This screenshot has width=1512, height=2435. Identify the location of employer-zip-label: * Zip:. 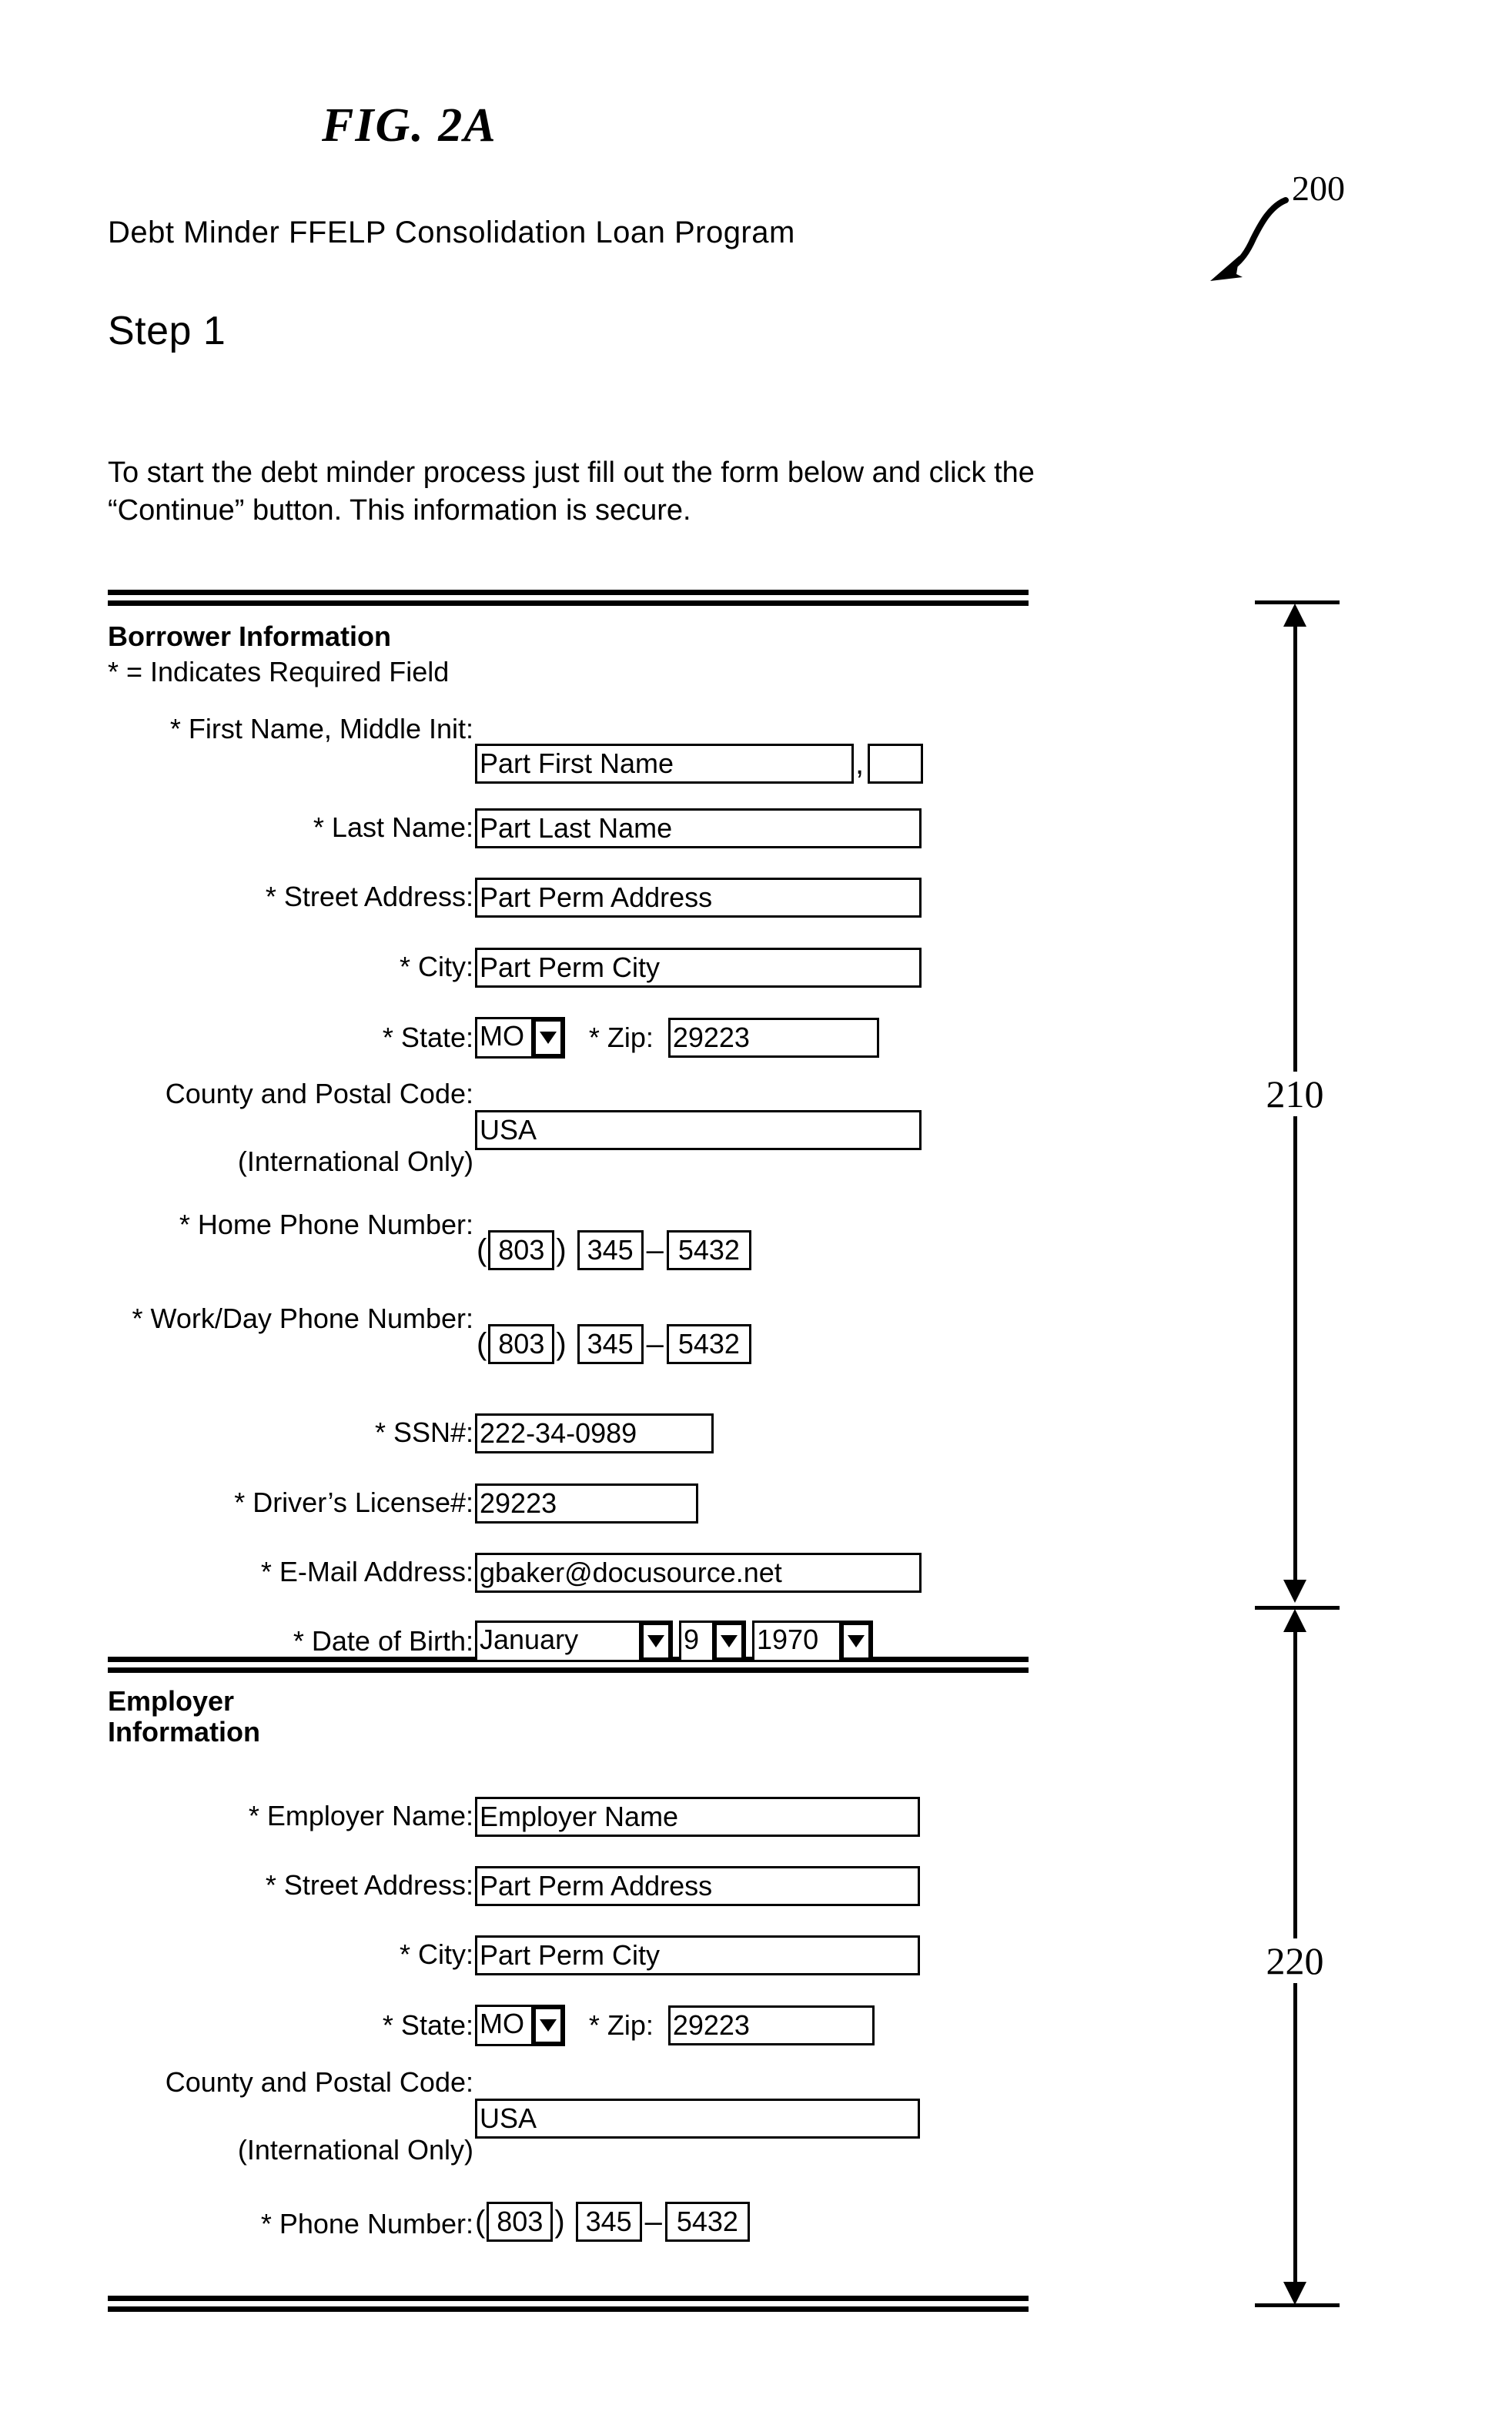
(621, 2025).